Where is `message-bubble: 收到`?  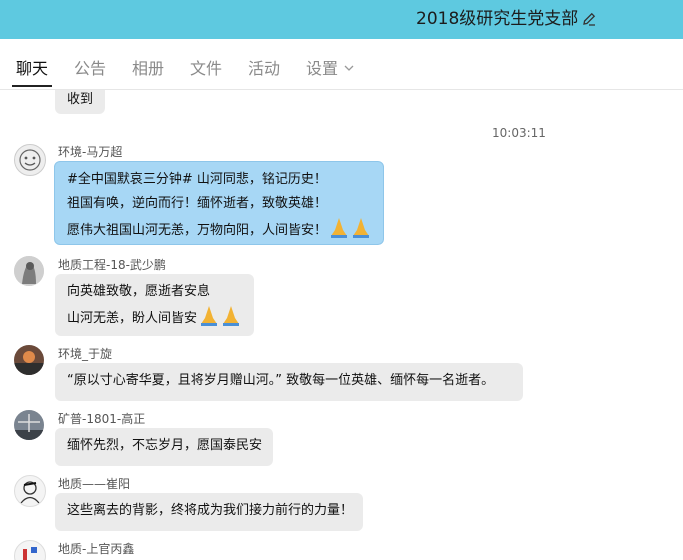
message-bubble: 收到 is located at coordinates (80, 102).